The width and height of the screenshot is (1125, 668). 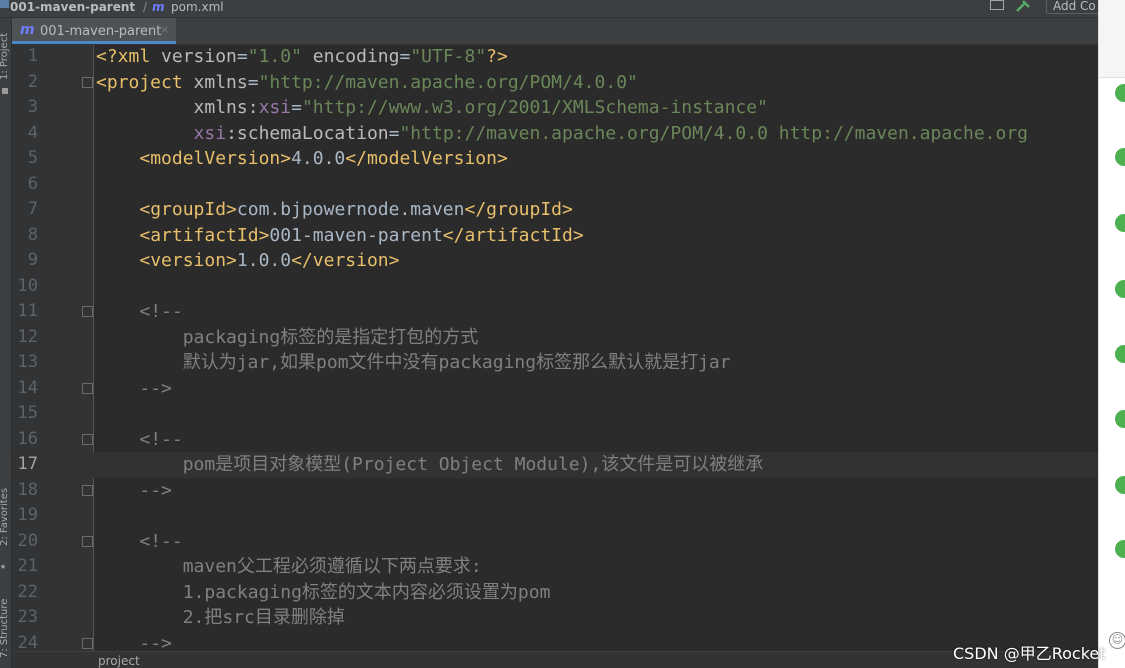 I want to click on line-number: 17, so click(x=27, y=464).